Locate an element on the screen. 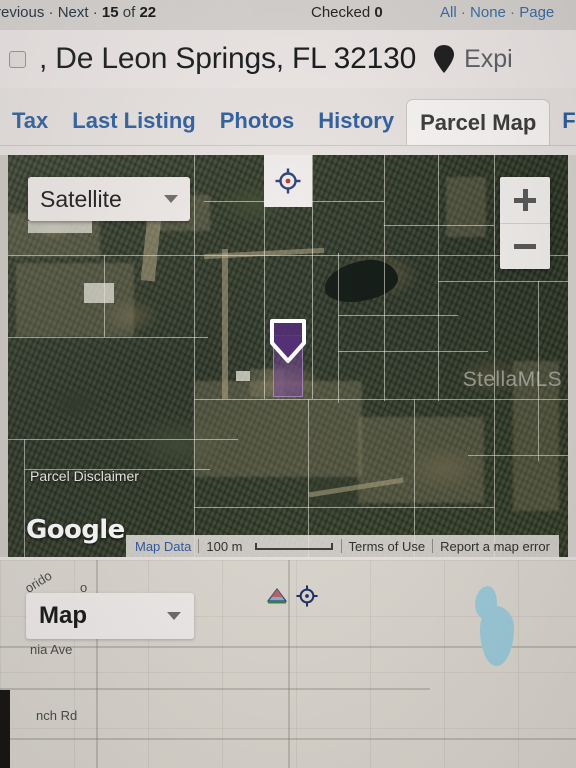 The height and width of the screenshot is (768, 576). record-navigation: Previous · Next · 15 of 22 is located at coordinates (78, 12).